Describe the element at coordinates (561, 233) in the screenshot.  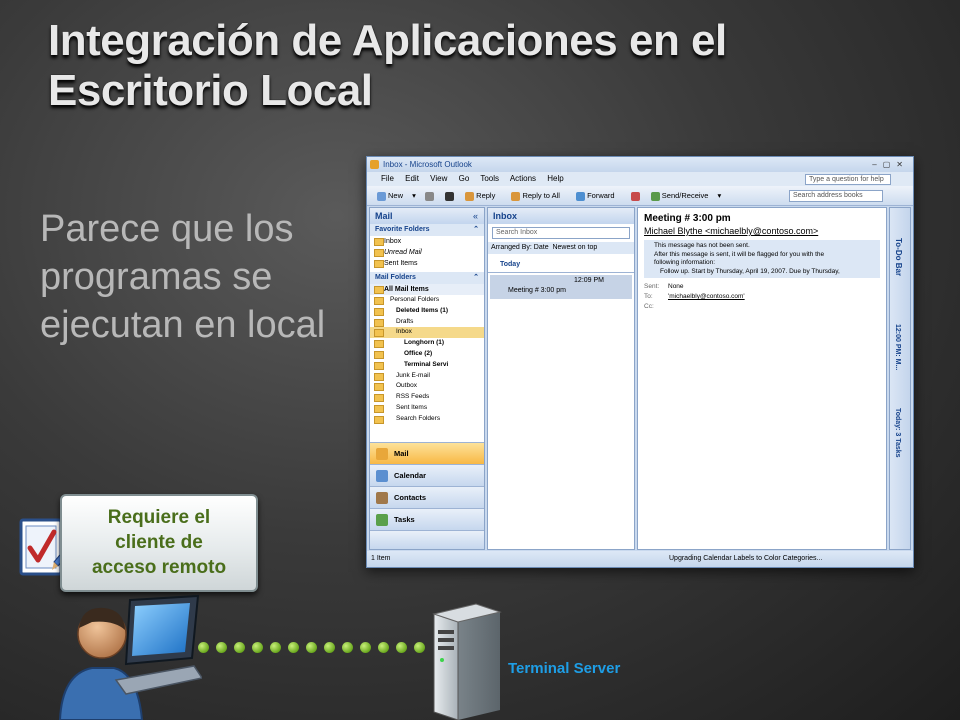
I see `search-inbox-input: Search Inbox` at that location.